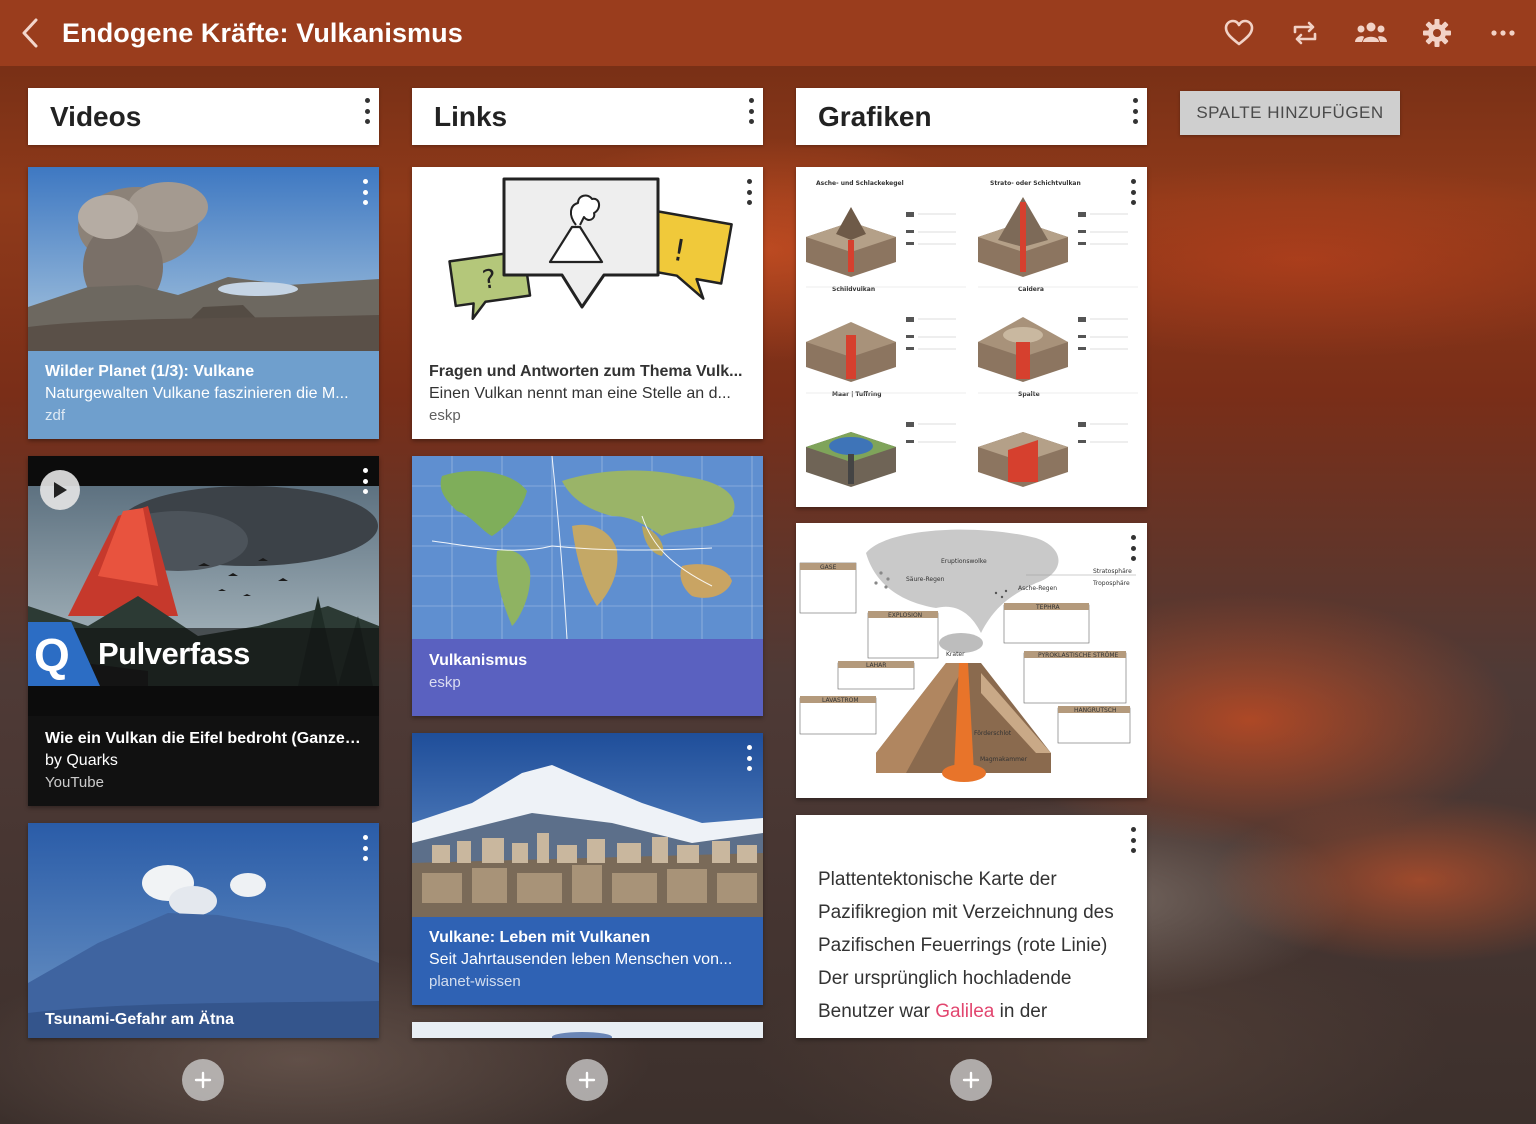 The image size is (1536, 1124). I want to click on diagram-label: Eruptionswolke, so click(964, 561).